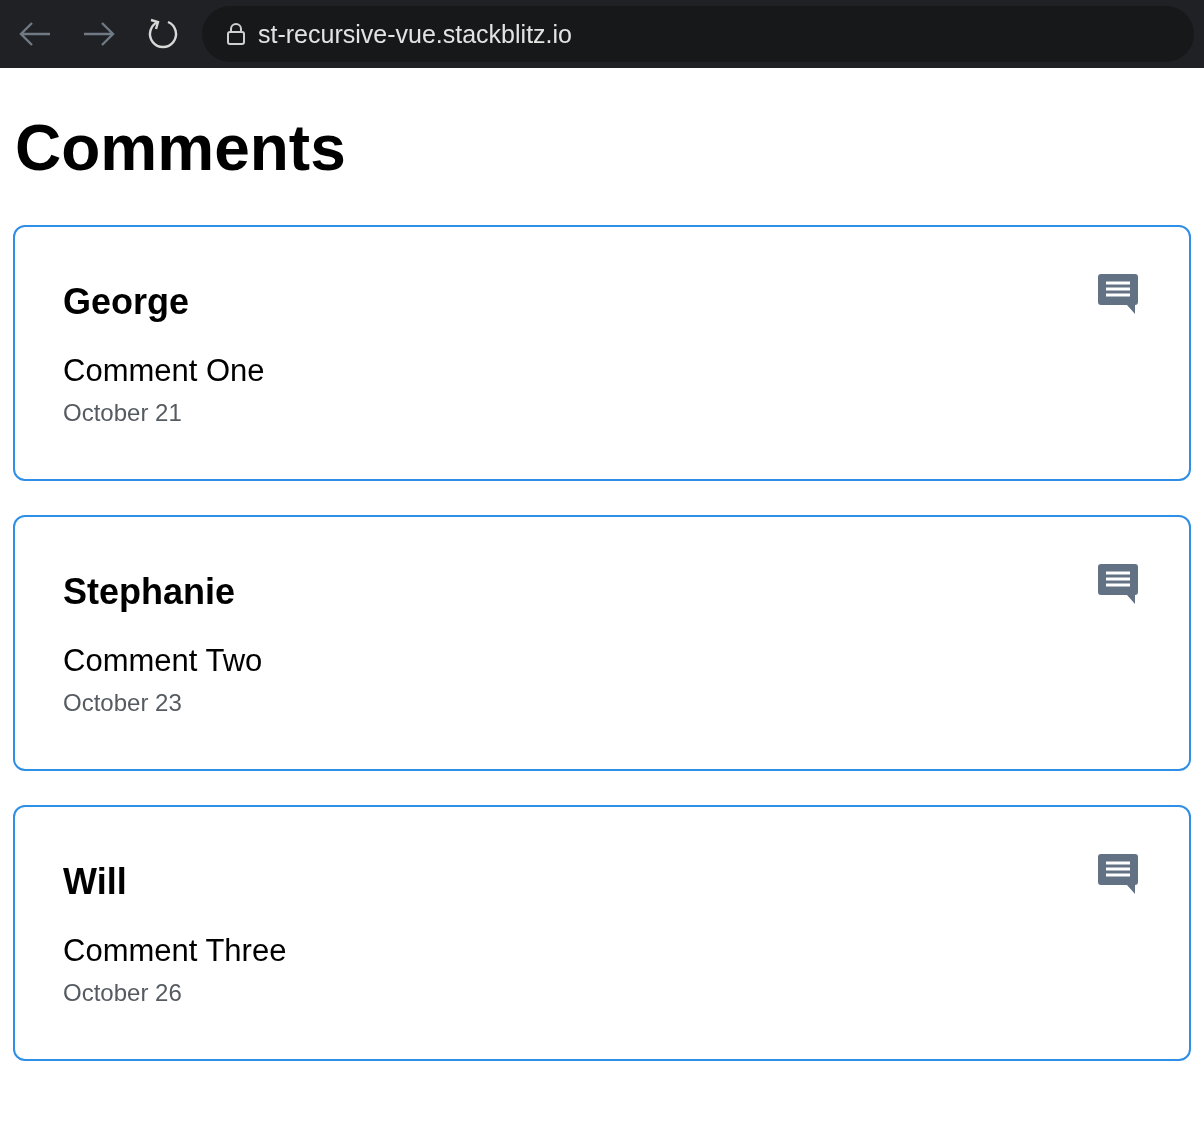  Describe the element at coordinates (123, 703) in the screenshot. I see `comment-date: October 23` at that location.